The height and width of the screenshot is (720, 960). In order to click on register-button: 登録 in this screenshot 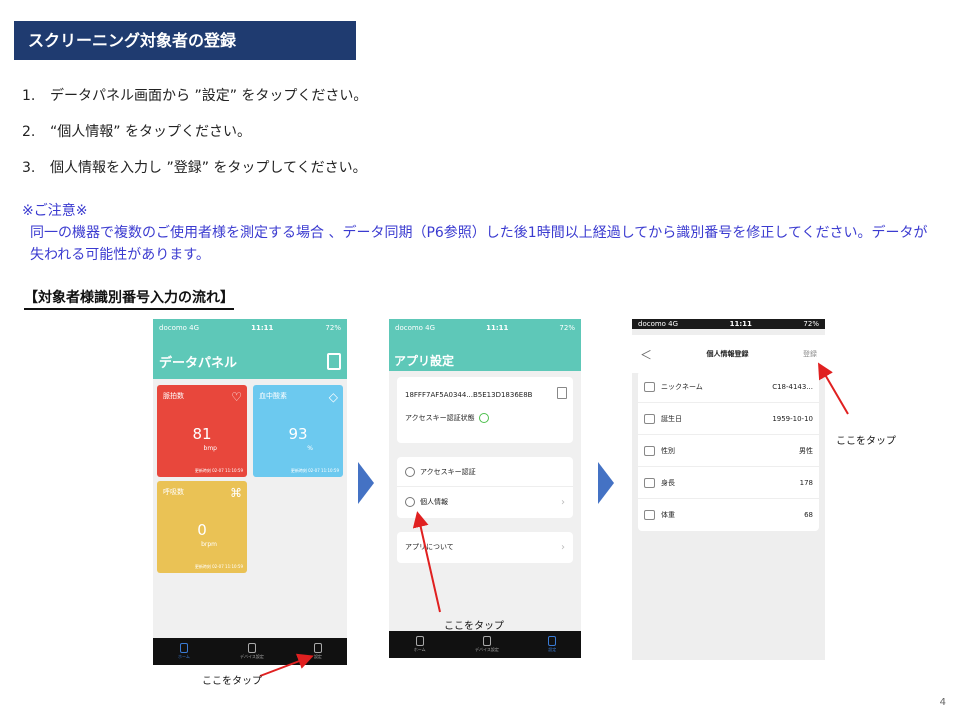, I will do `click(810, 354)`.